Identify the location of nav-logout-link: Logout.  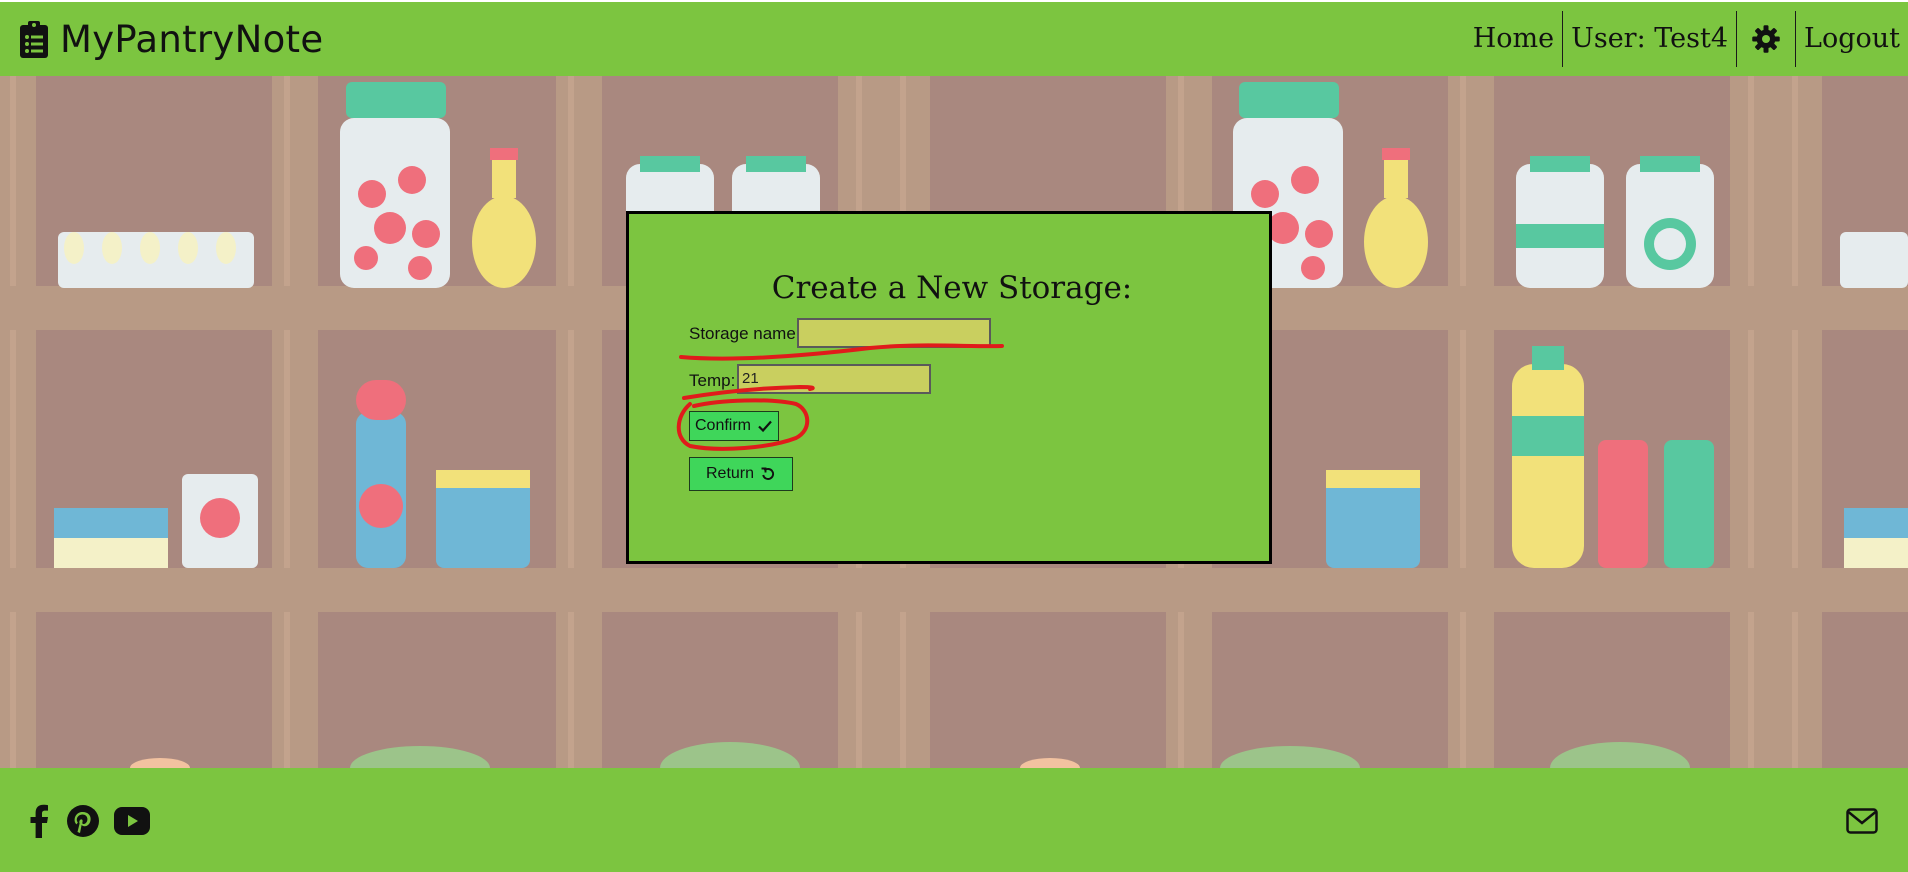
(1851, 39).